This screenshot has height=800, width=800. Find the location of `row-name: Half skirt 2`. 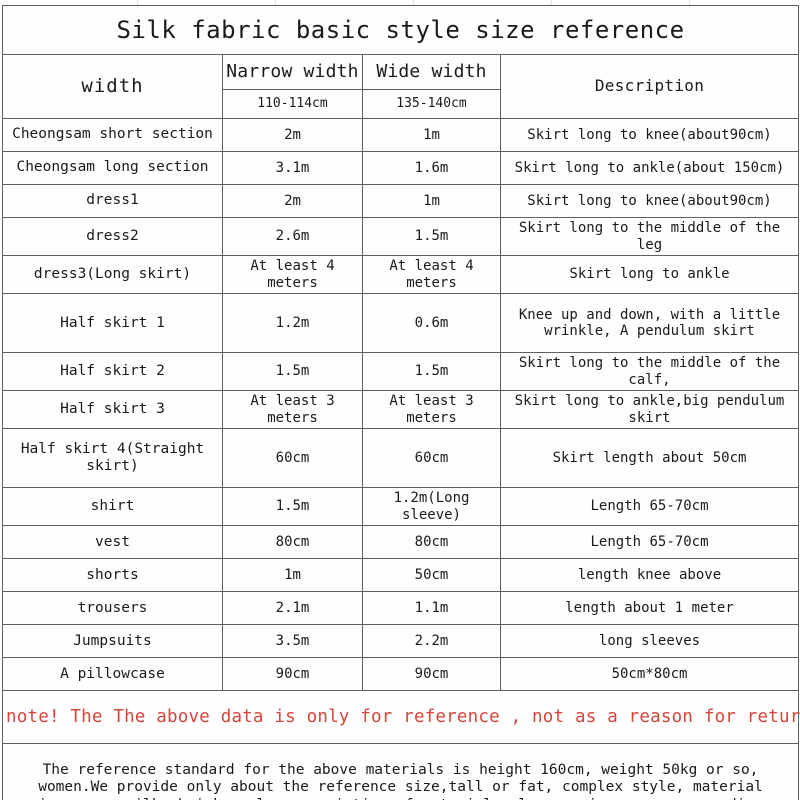

row-name: Half skirt 2 is located at coordinates (112, 372).